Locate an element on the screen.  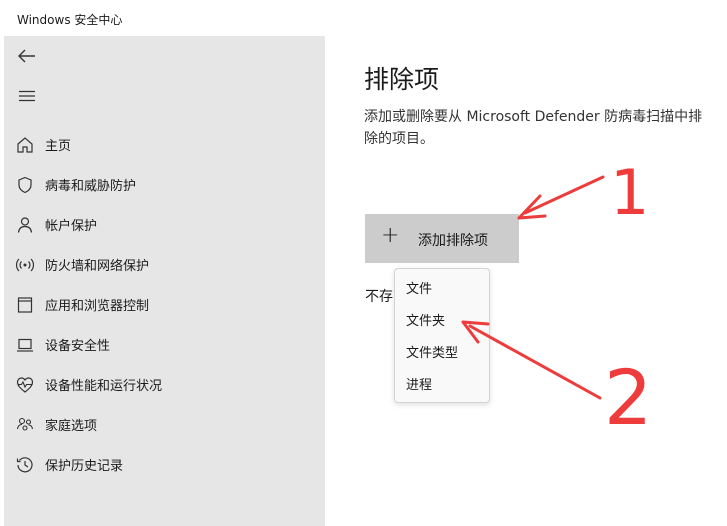
title-bar: Windows 安全中心 is located at coordinates (363, 18).